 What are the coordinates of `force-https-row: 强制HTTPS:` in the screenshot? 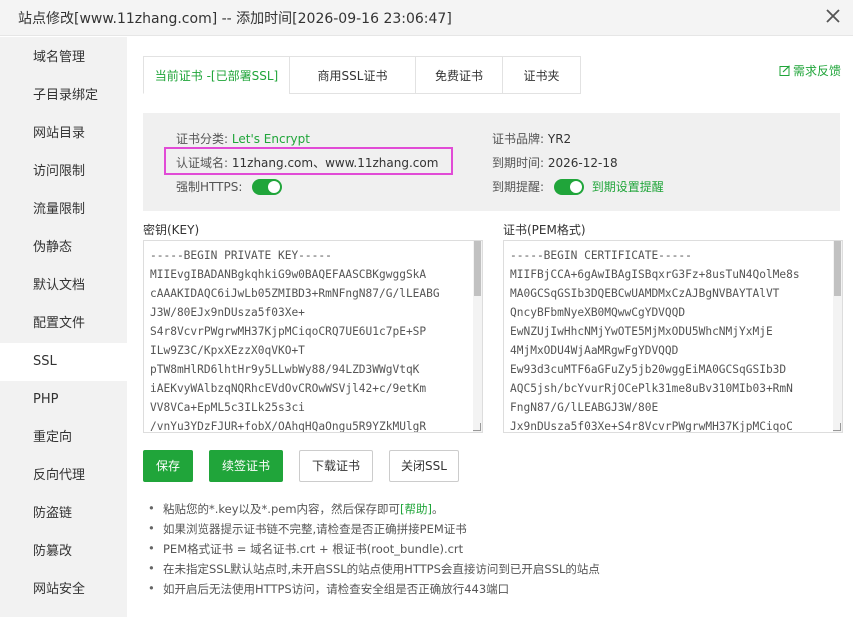 It's located at (229, 186).